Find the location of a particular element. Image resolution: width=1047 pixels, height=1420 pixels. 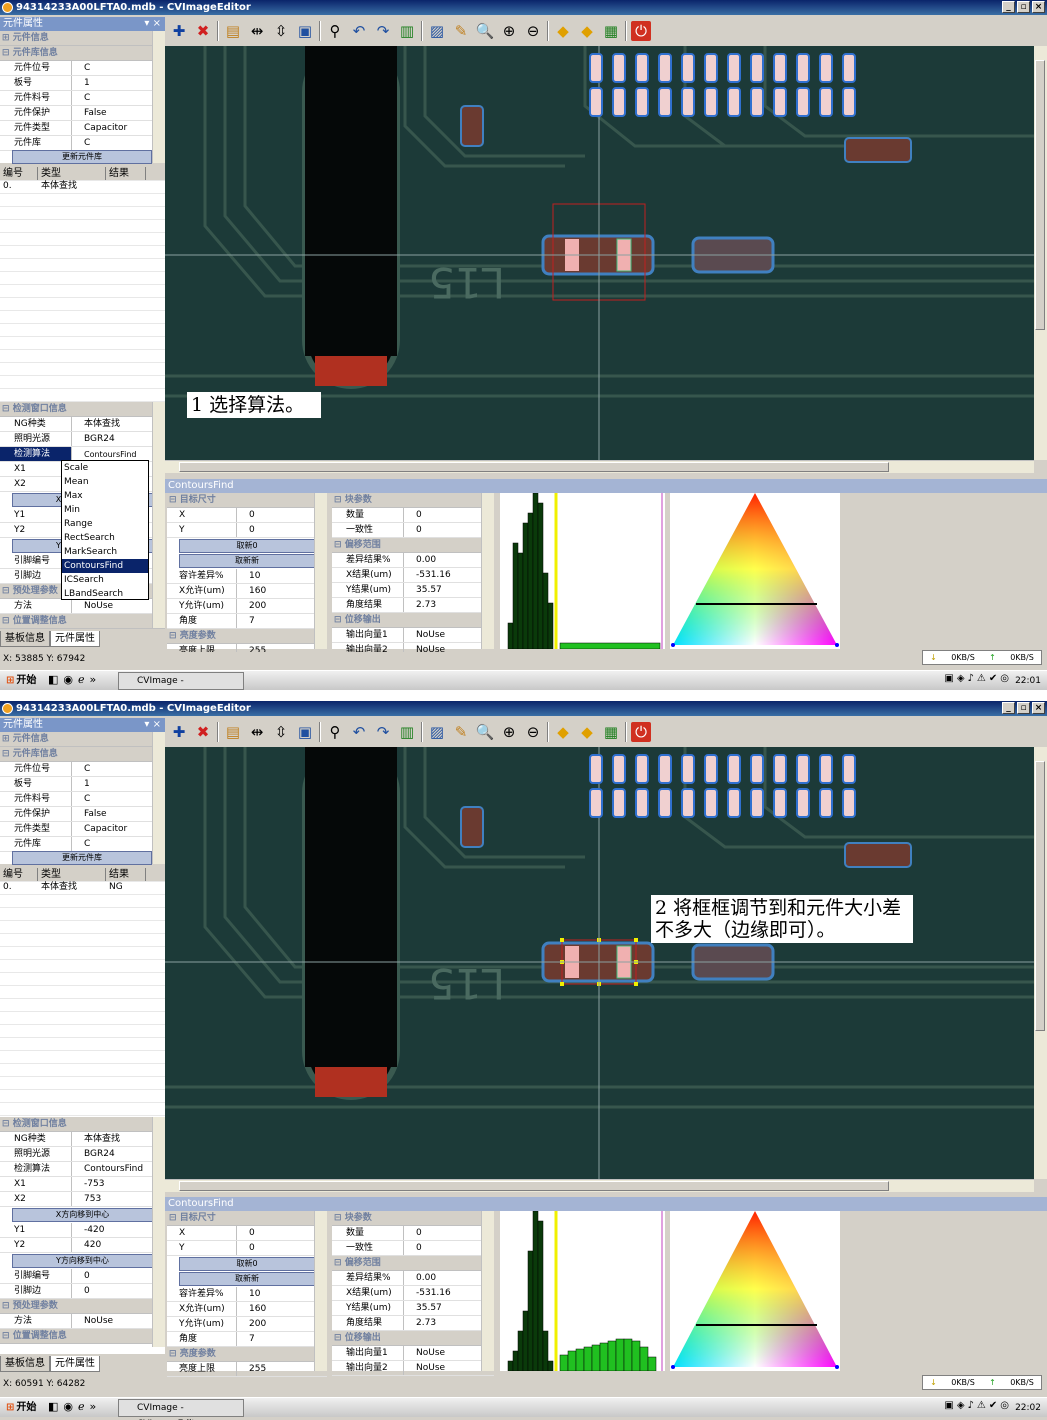

prop-row: Y允许(um) 200 is located at coordinates (247, 606).